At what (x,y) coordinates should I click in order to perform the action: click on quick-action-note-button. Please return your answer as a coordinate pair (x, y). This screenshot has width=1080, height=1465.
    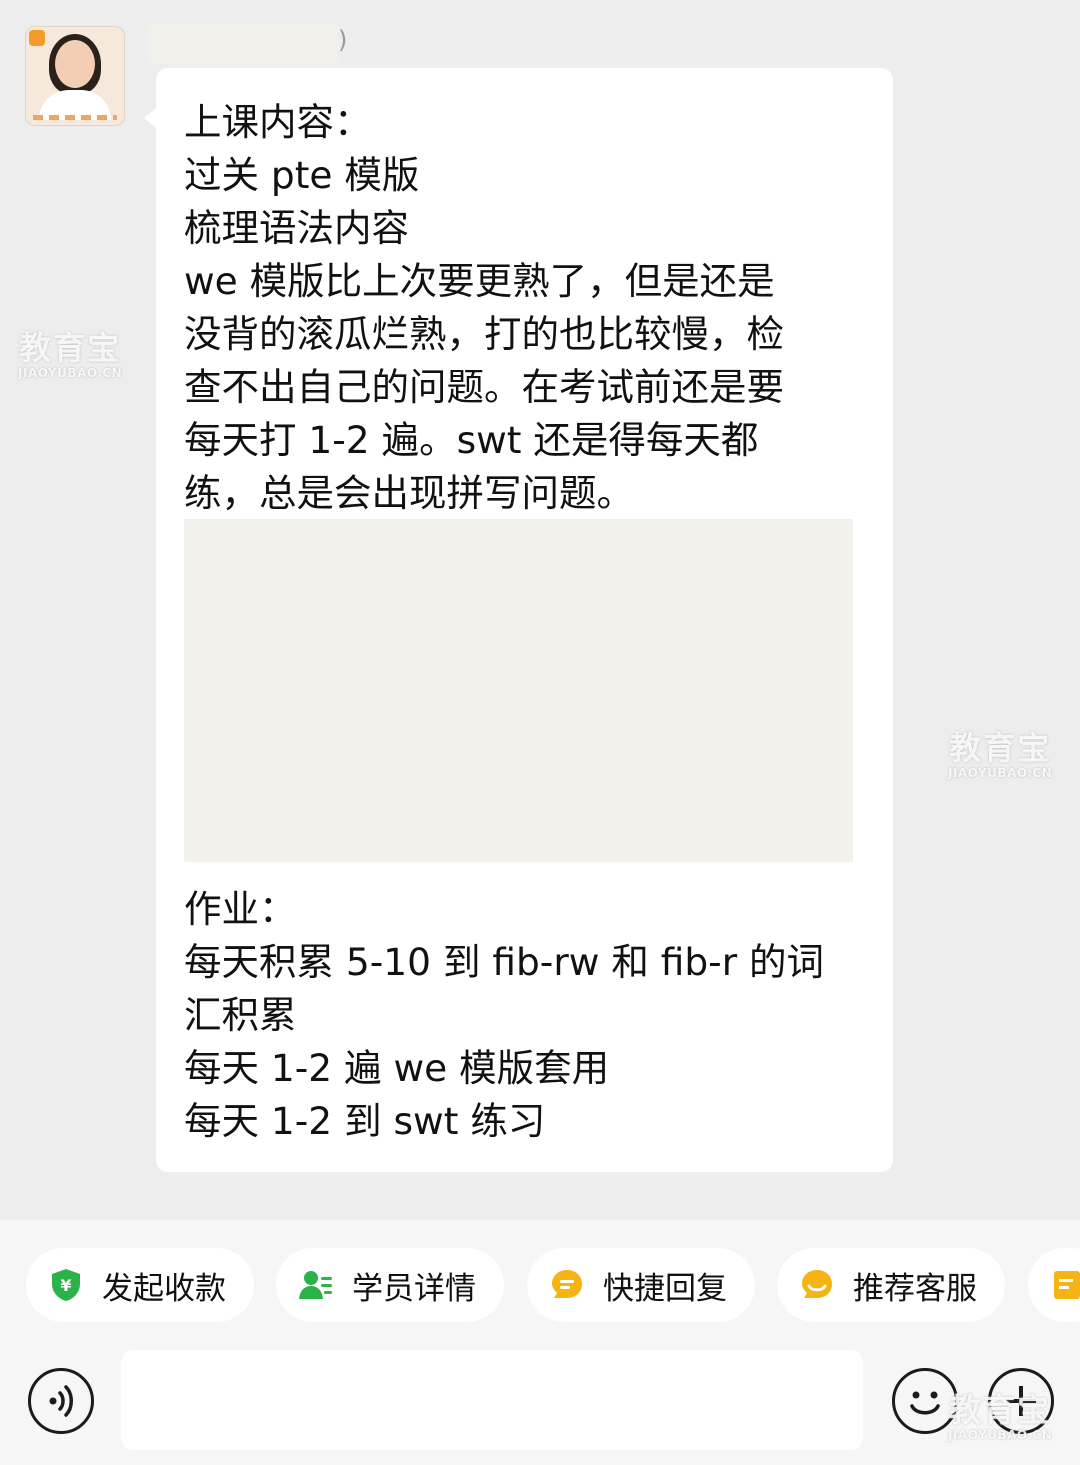
    Looking at the image, I should click on (1054, 1285).